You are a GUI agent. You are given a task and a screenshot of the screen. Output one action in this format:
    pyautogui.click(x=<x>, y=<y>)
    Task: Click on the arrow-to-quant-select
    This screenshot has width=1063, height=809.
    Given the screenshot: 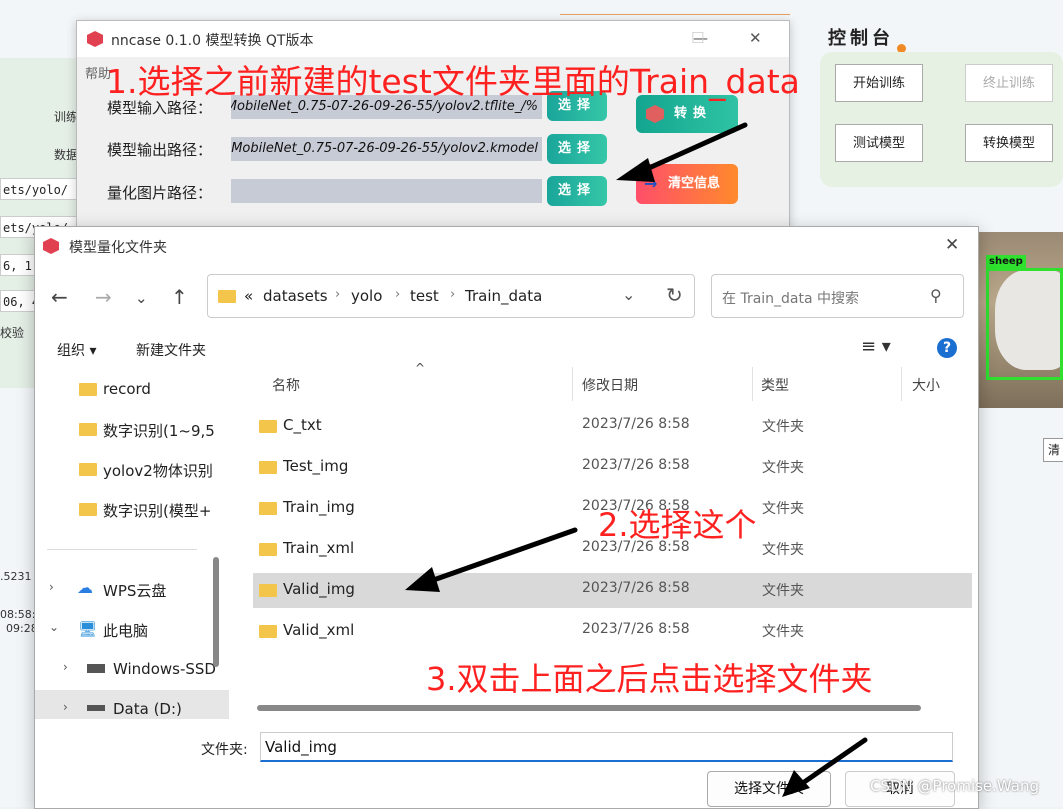 What is the action you would take?
    pyautogui.click(x=692, y=148)
    